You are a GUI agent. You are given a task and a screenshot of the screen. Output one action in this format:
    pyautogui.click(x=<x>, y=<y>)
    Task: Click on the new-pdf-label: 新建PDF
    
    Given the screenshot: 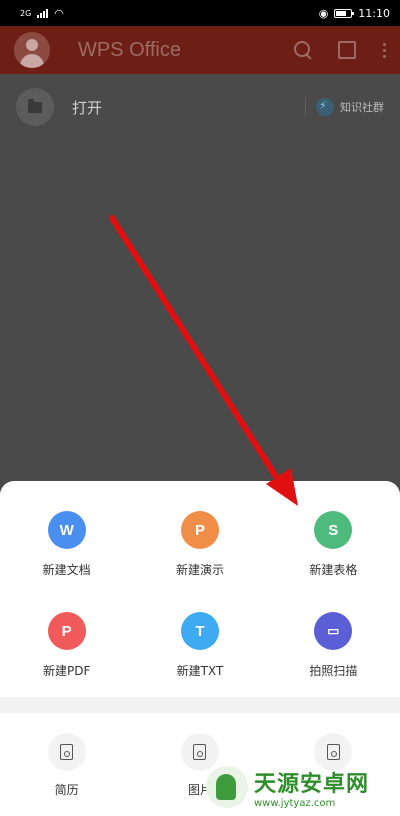 What is the action you would take?
    pyautogui.click(x=66, y=671)
    